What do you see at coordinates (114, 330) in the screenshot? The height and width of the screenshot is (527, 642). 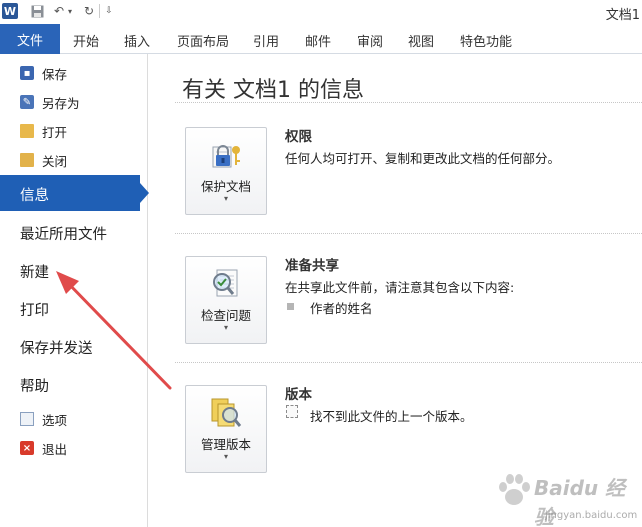 I see `annotation-arrow` at bounding box center [114, 330].